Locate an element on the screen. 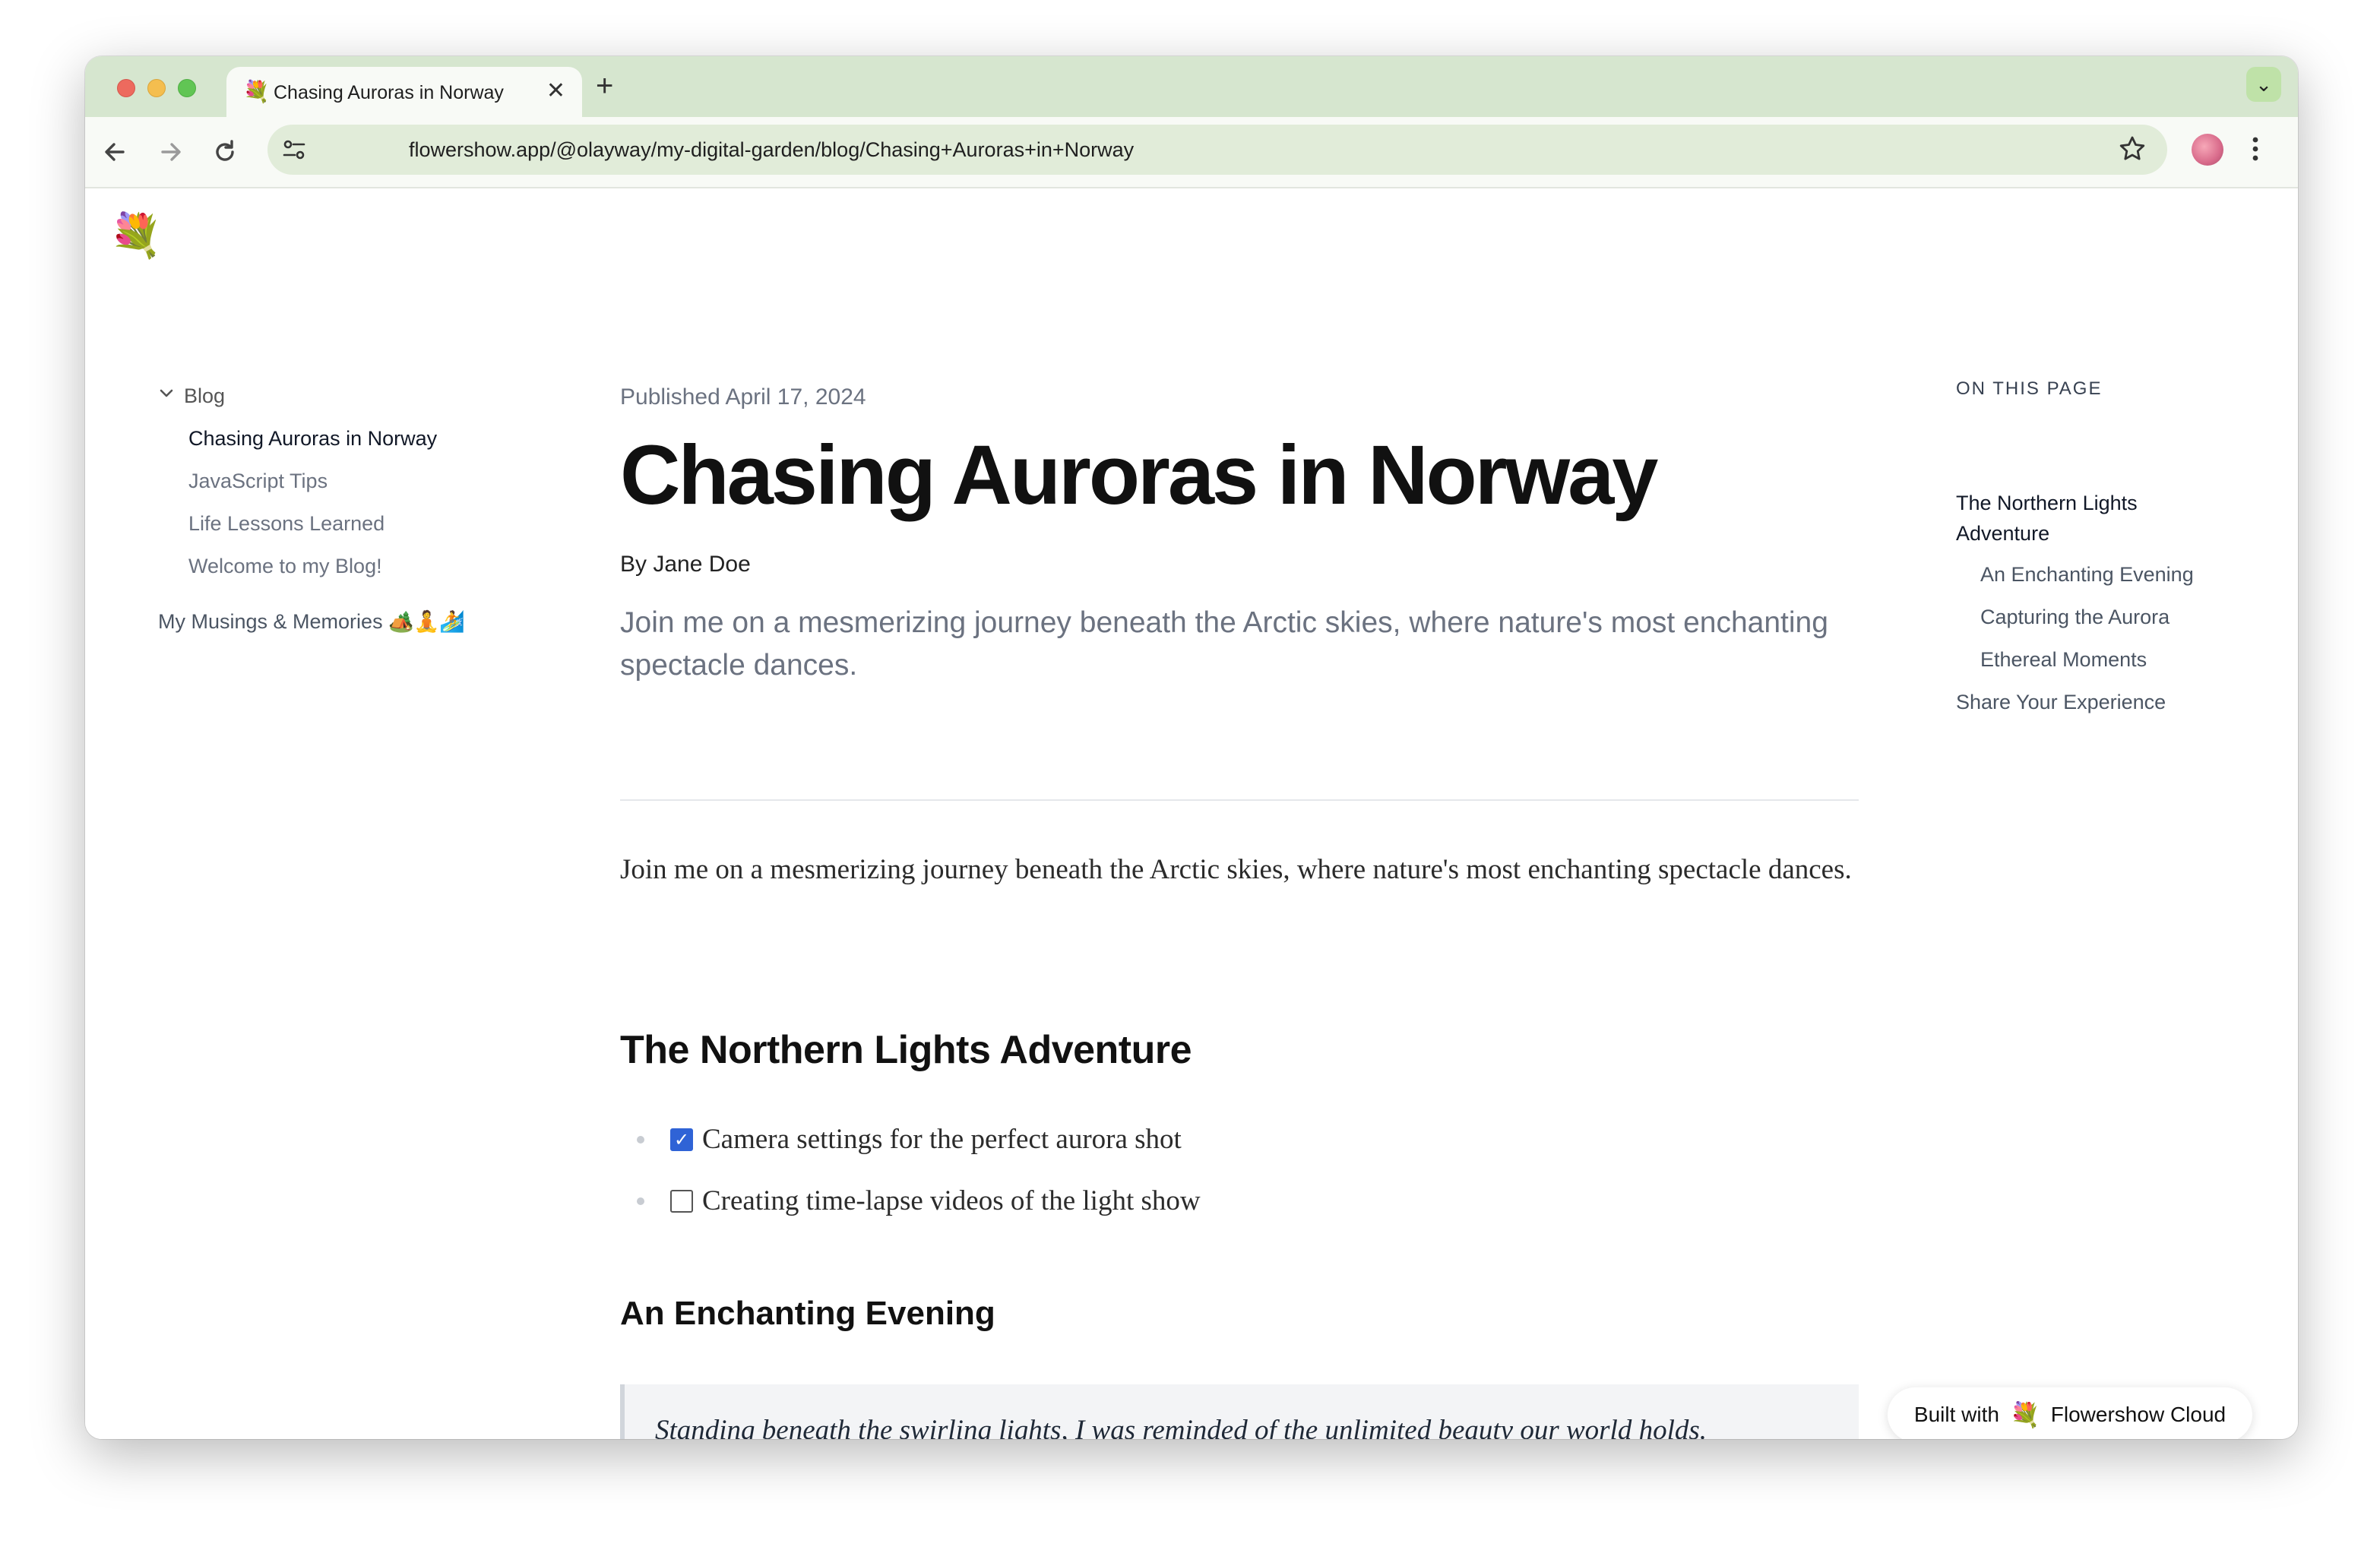 The image size is (2380, 1550). close-tab-icon: ✕ is located at coordinates (555, 91).